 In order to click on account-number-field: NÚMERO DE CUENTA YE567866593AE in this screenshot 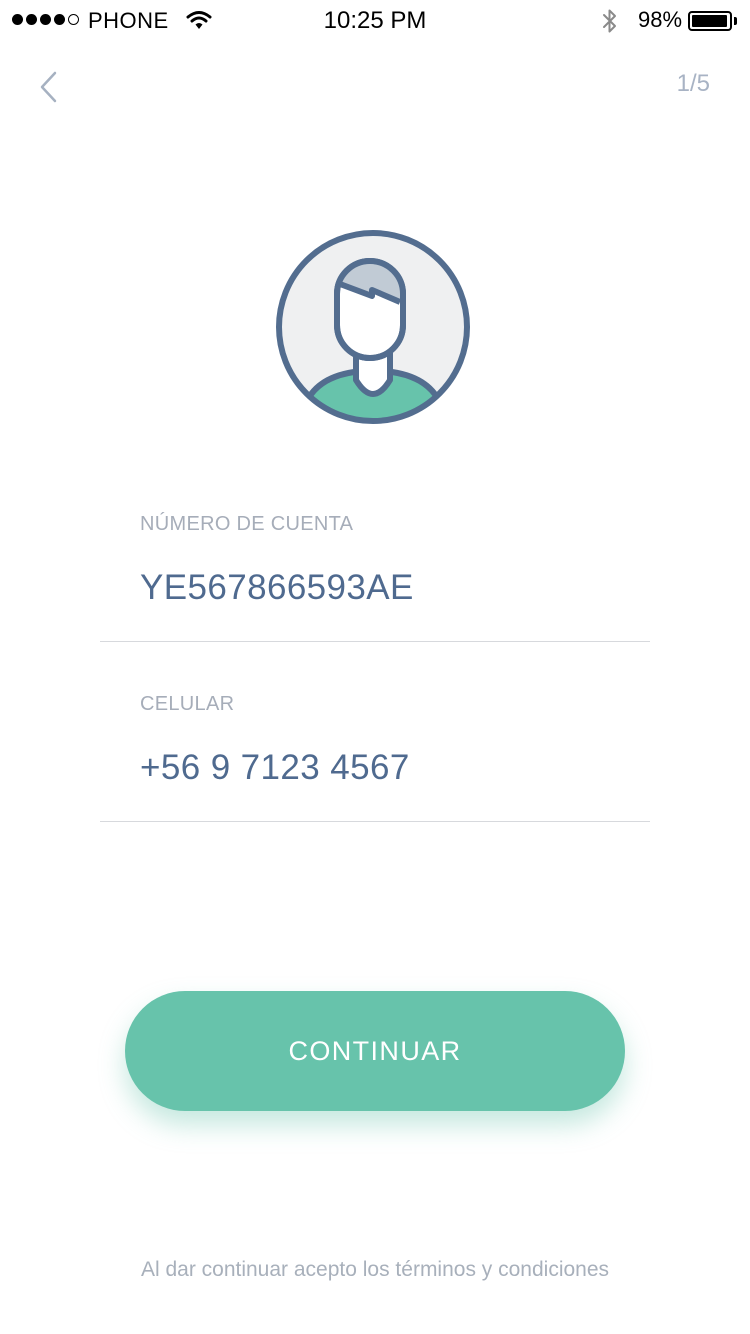, I will do `click(375, 571)`.